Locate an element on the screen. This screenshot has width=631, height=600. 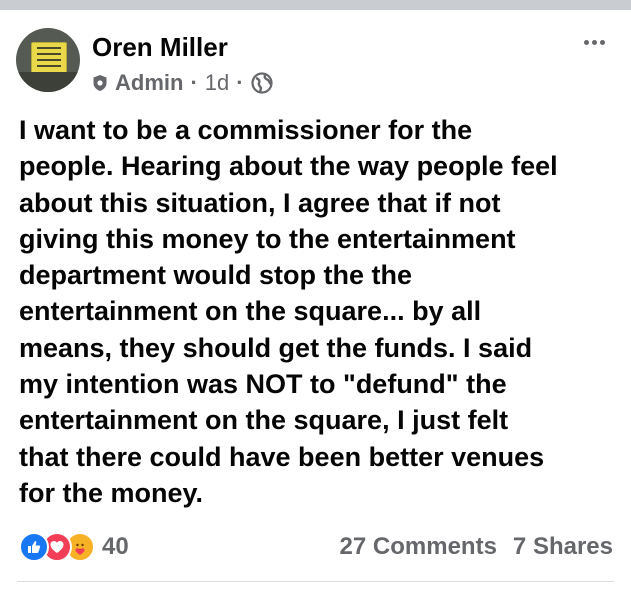
post-text-line: means, they should get the funds. I said is located at coordinates (276, 347).